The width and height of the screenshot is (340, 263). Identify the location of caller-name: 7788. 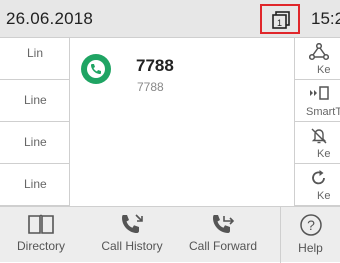
(155, 65).